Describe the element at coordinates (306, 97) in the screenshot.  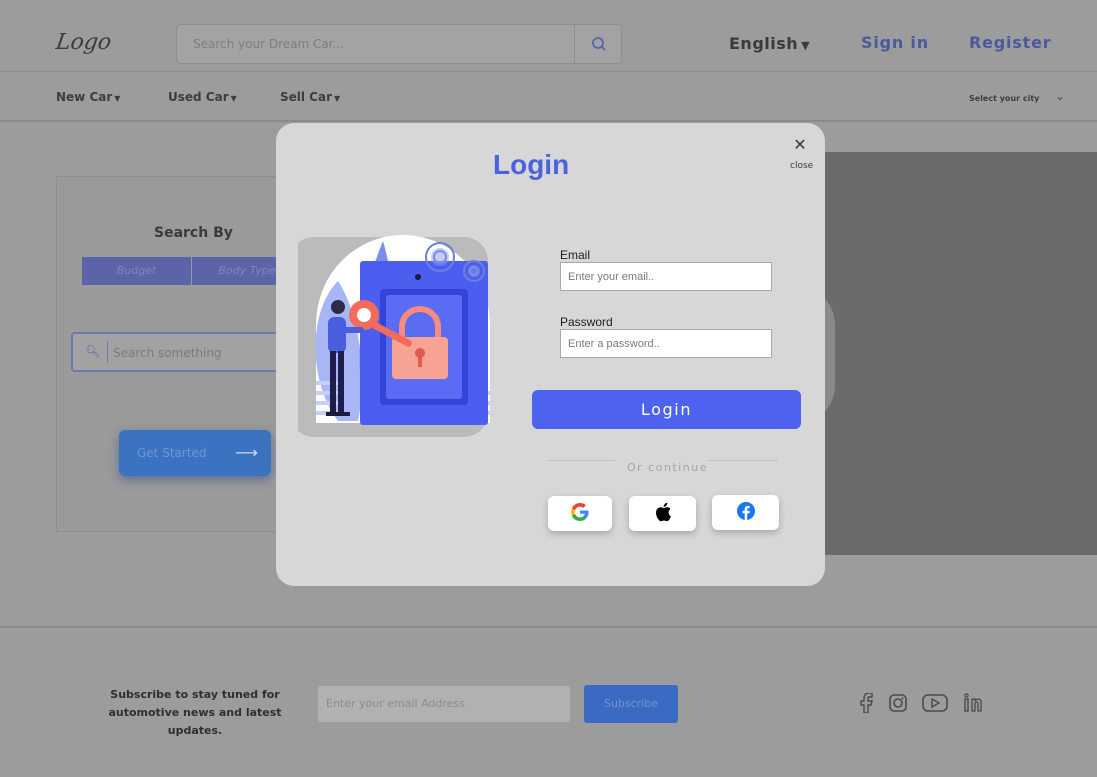
I see `nav-item-label: Sell Car` at that location.